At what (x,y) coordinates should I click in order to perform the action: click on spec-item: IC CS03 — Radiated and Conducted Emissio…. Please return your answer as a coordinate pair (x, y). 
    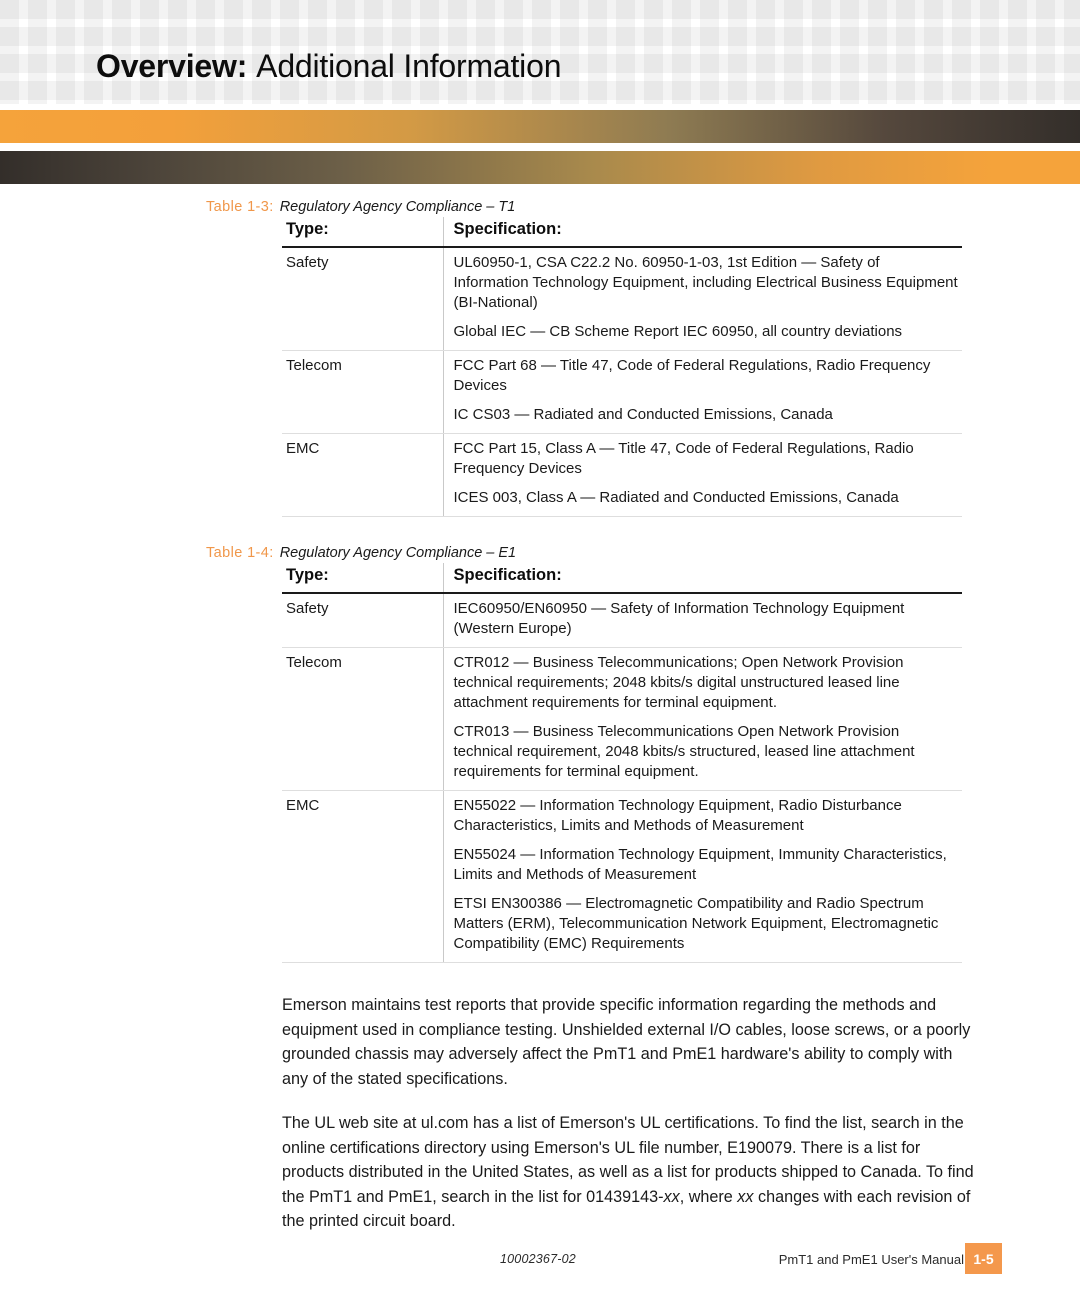
    Looking at the image, I should click on (643, 414).